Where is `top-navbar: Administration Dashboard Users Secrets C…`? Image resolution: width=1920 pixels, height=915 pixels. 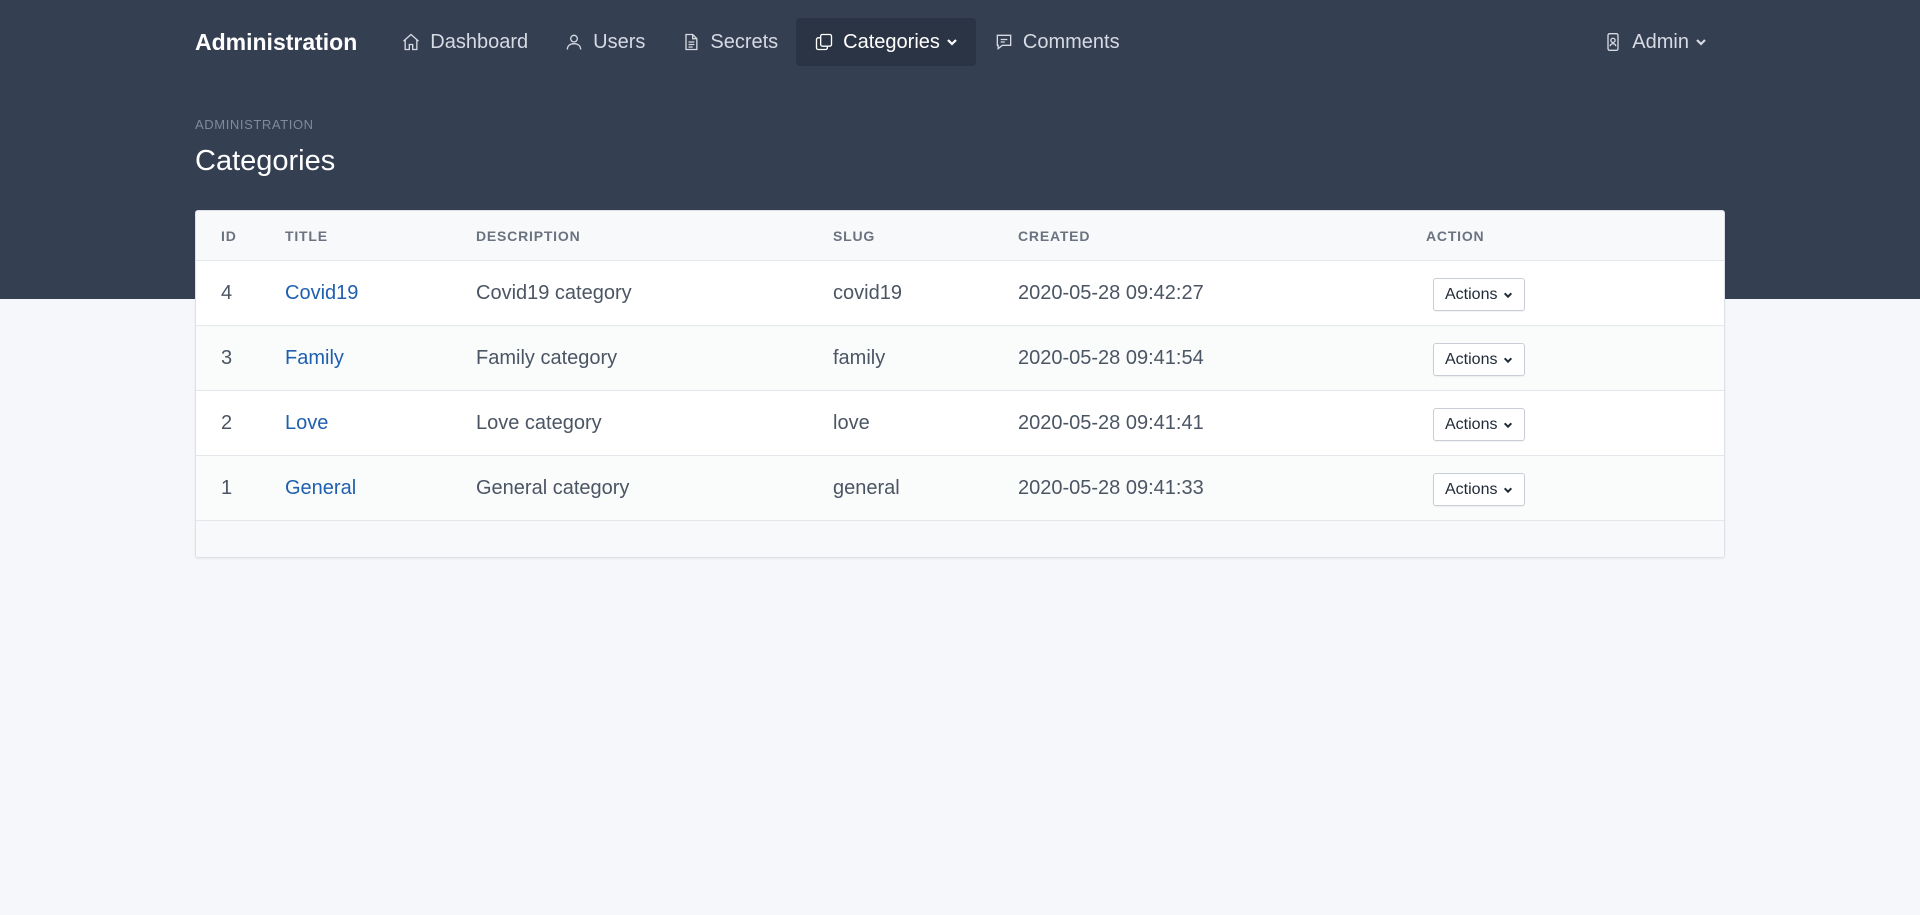
top-navbar: Administration Dashboard Users Secrets C… is located at coordinates (960, 42).